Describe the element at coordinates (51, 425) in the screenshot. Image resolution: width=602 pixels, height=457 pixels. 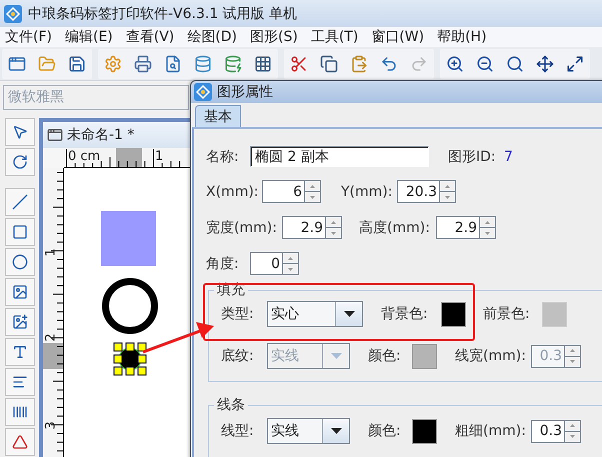
I see `ruler-label: 3` at that location.